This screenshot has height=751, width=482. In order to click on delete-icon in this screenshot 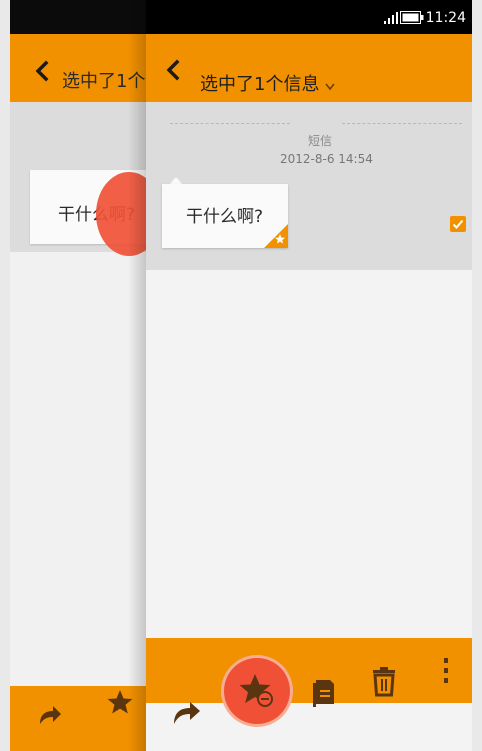, I will do `click(384, 682)`.